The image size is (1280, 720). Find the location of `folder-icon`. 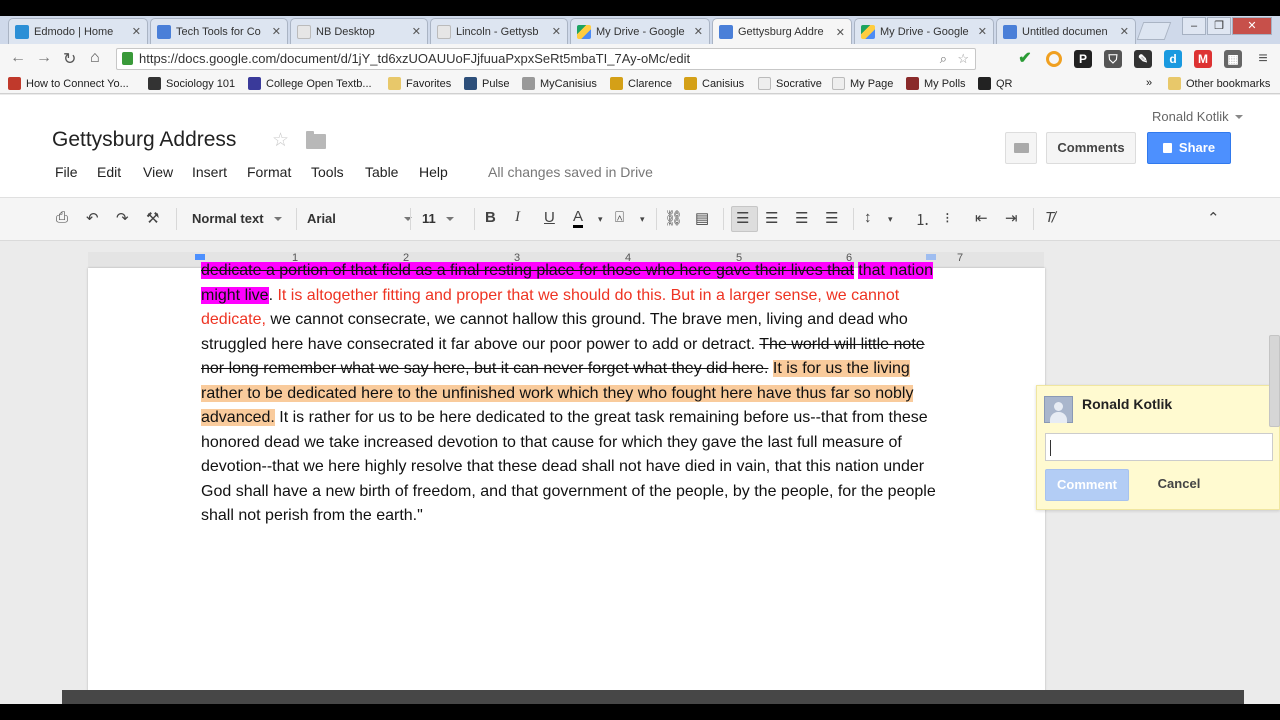

folder-icon is located at coordinates (316, 140).